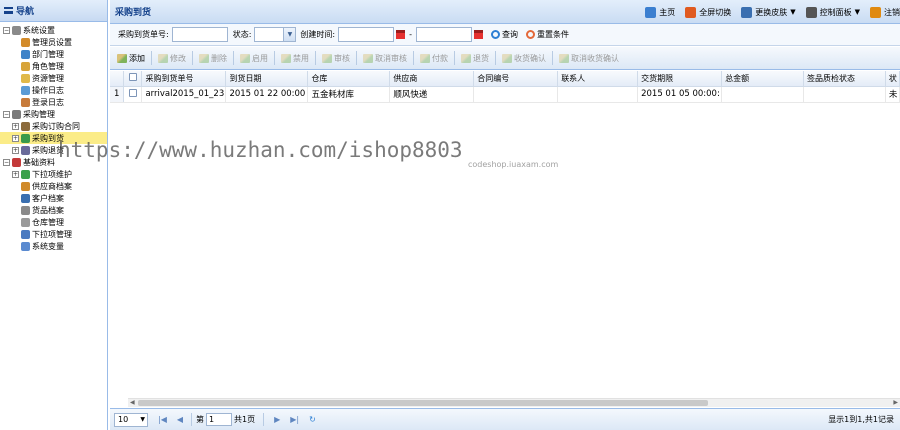 The width and height of the screenshot is (900, 430). I want to click on top-links: 主页 全屏切换 更换皮肤 ▼ 控制面板 ▼ 注销, so click(767, 12).